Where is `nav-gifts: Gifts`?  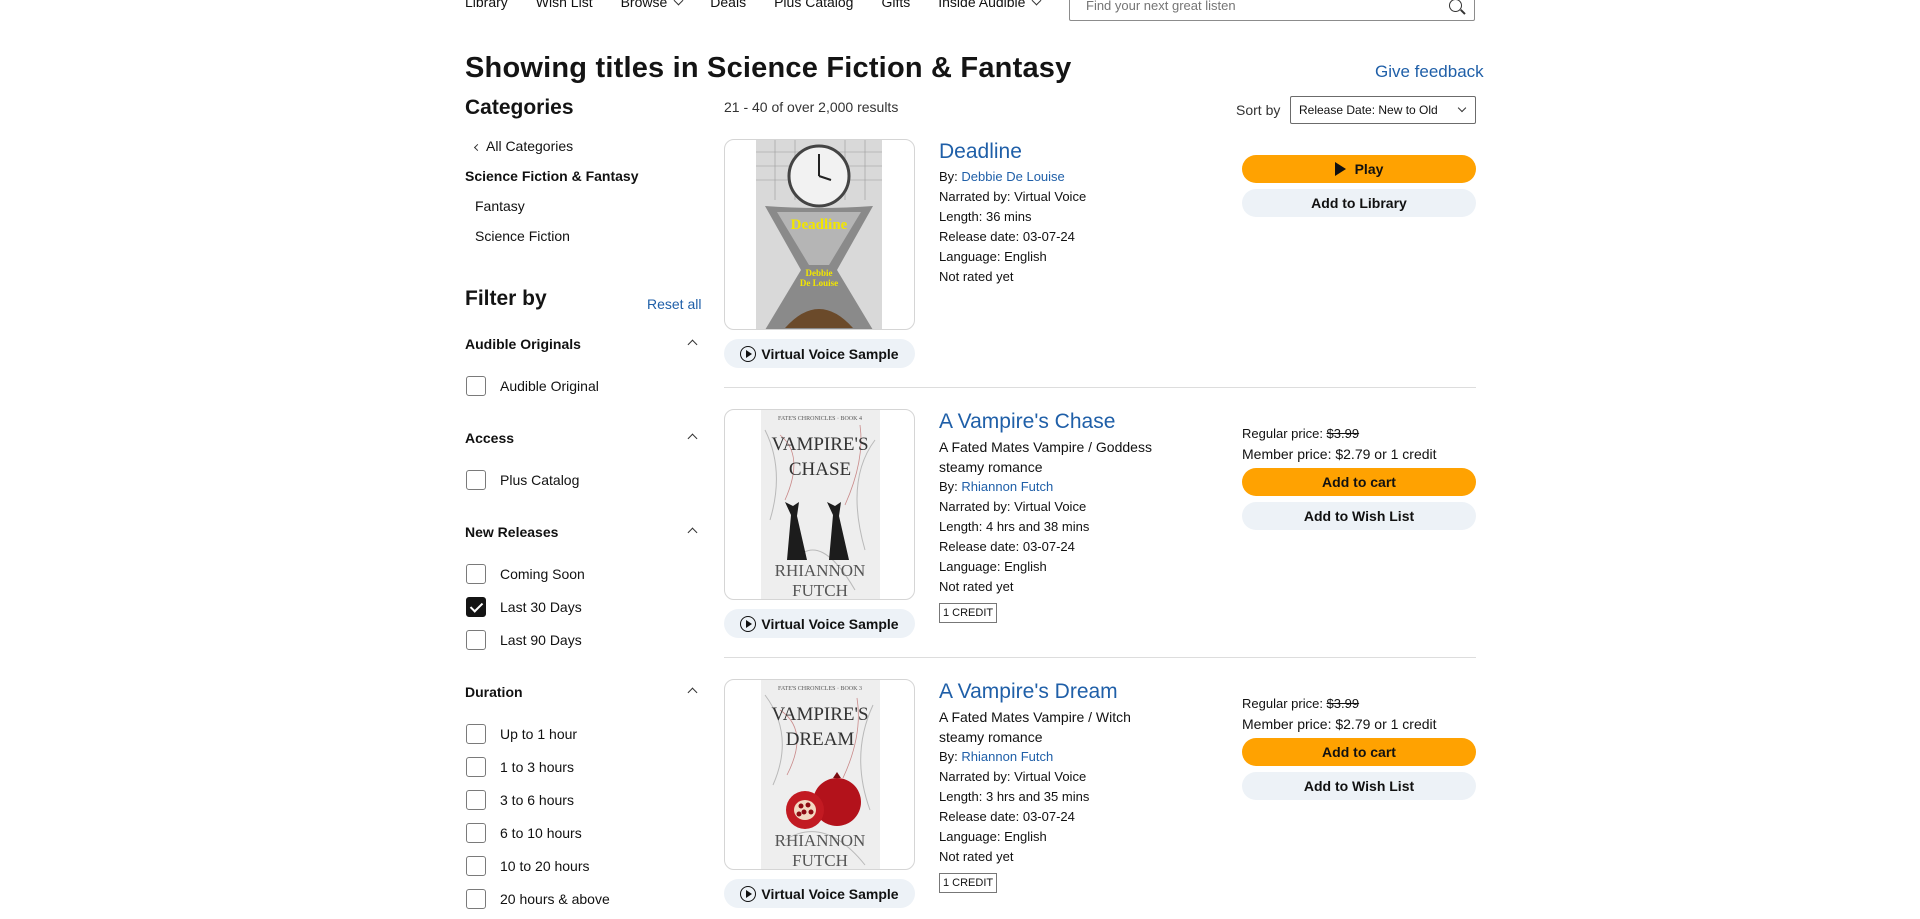 nav-gifts: Gifts is located at coordinates (895, 6).